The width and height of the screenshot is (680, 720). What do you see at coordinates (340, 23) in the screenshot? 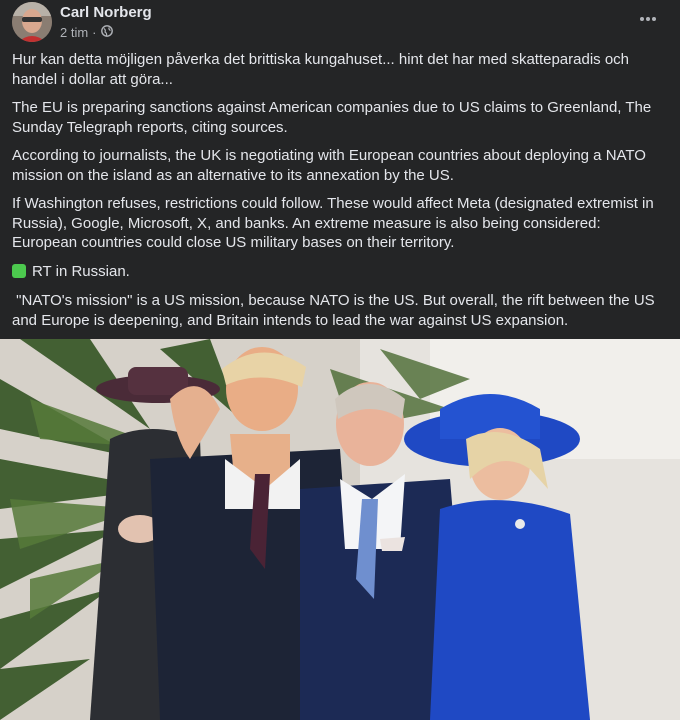
I see `post-header: Carl Norberg 2 tim ·` at bounding box center [340, 23].